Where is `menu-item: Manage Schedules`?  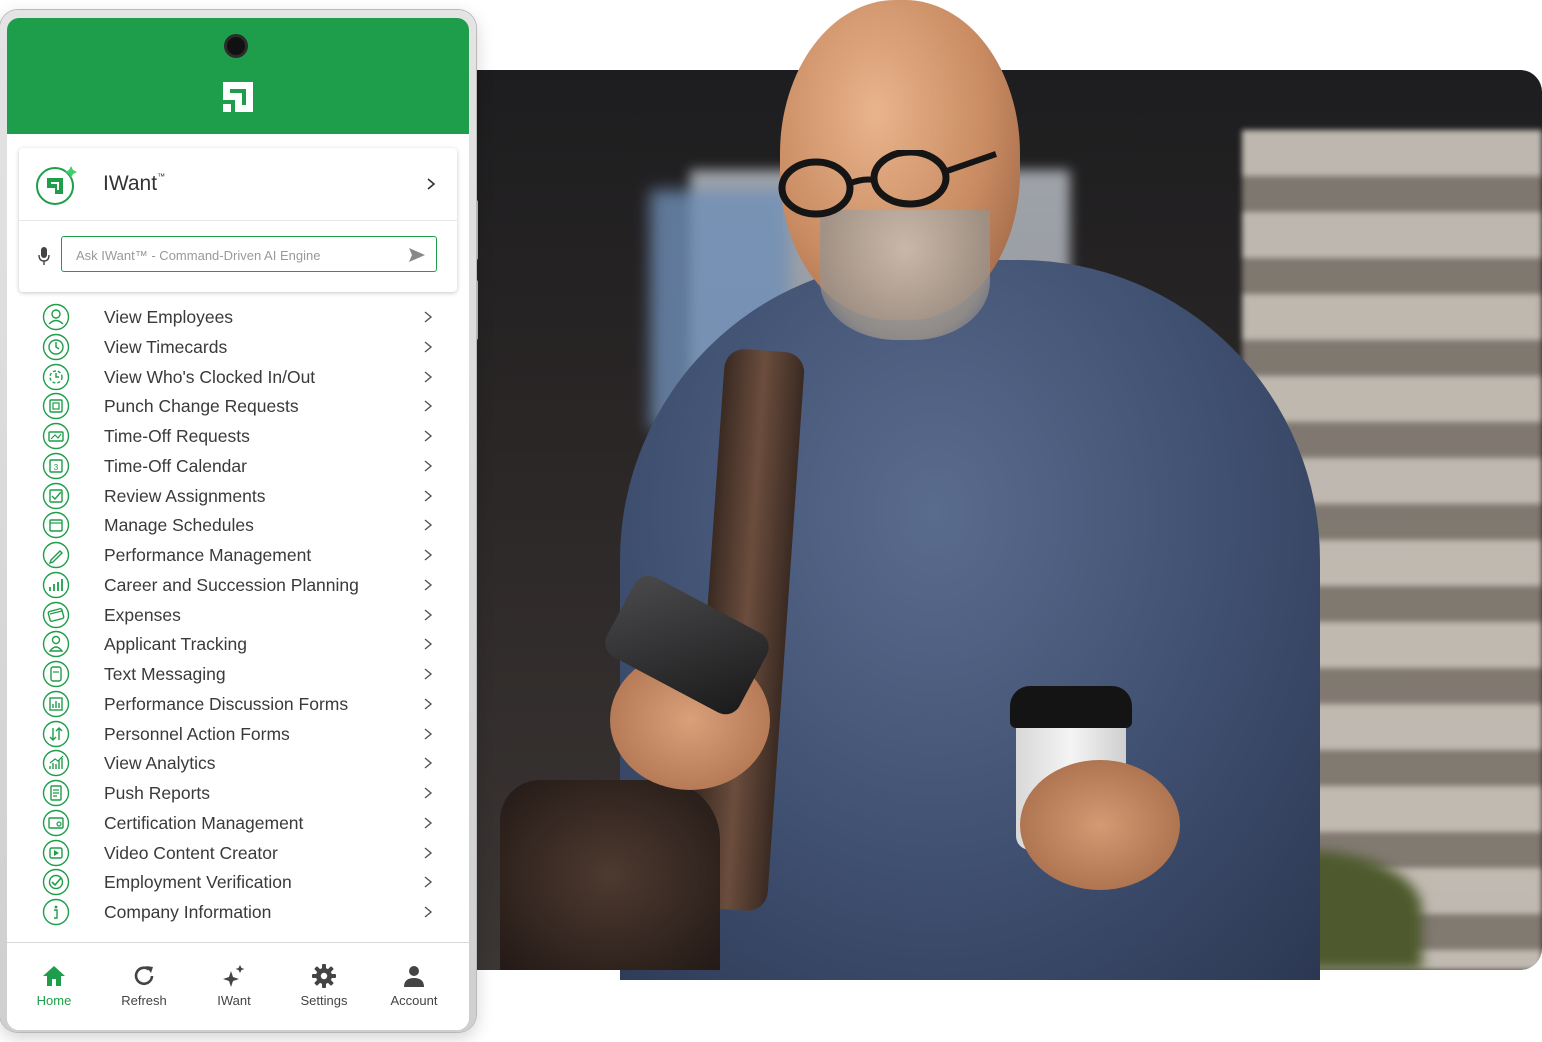 menu-item: Manage Schedules is located at coordinates (238, 525).